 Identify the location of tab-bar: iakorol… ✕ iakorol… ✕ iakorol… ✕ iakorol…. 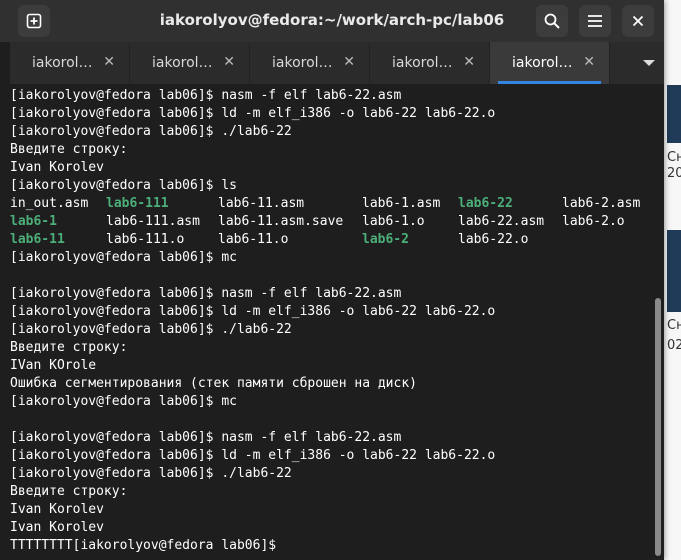
(337, 63).